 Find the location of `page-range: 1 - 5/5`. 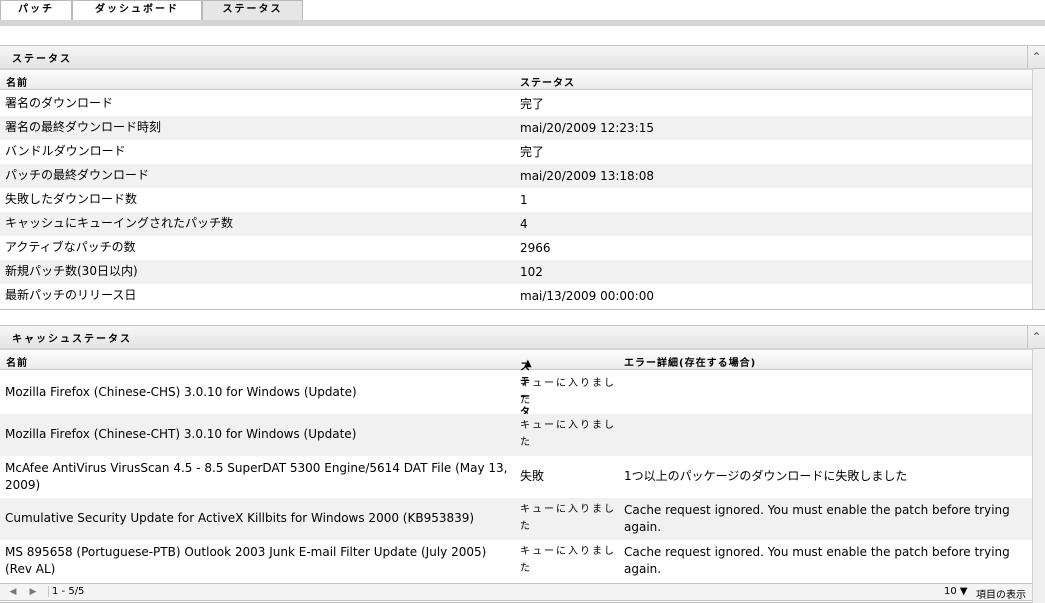

page-range: 1 - 5/5 is located at coordinates (66, 591).